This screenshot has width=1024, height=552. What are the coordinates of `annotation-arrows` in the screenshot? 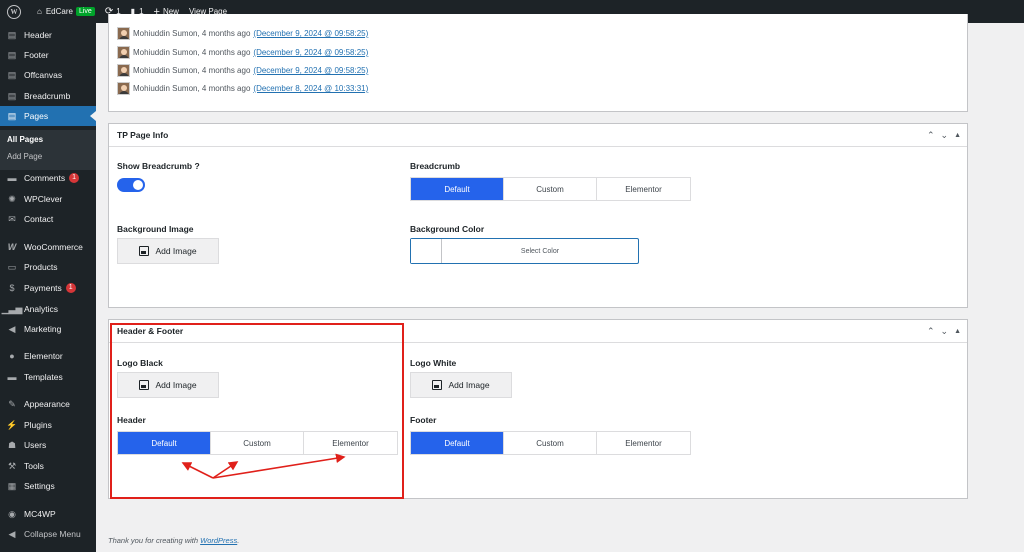 It's located at (263, 466).